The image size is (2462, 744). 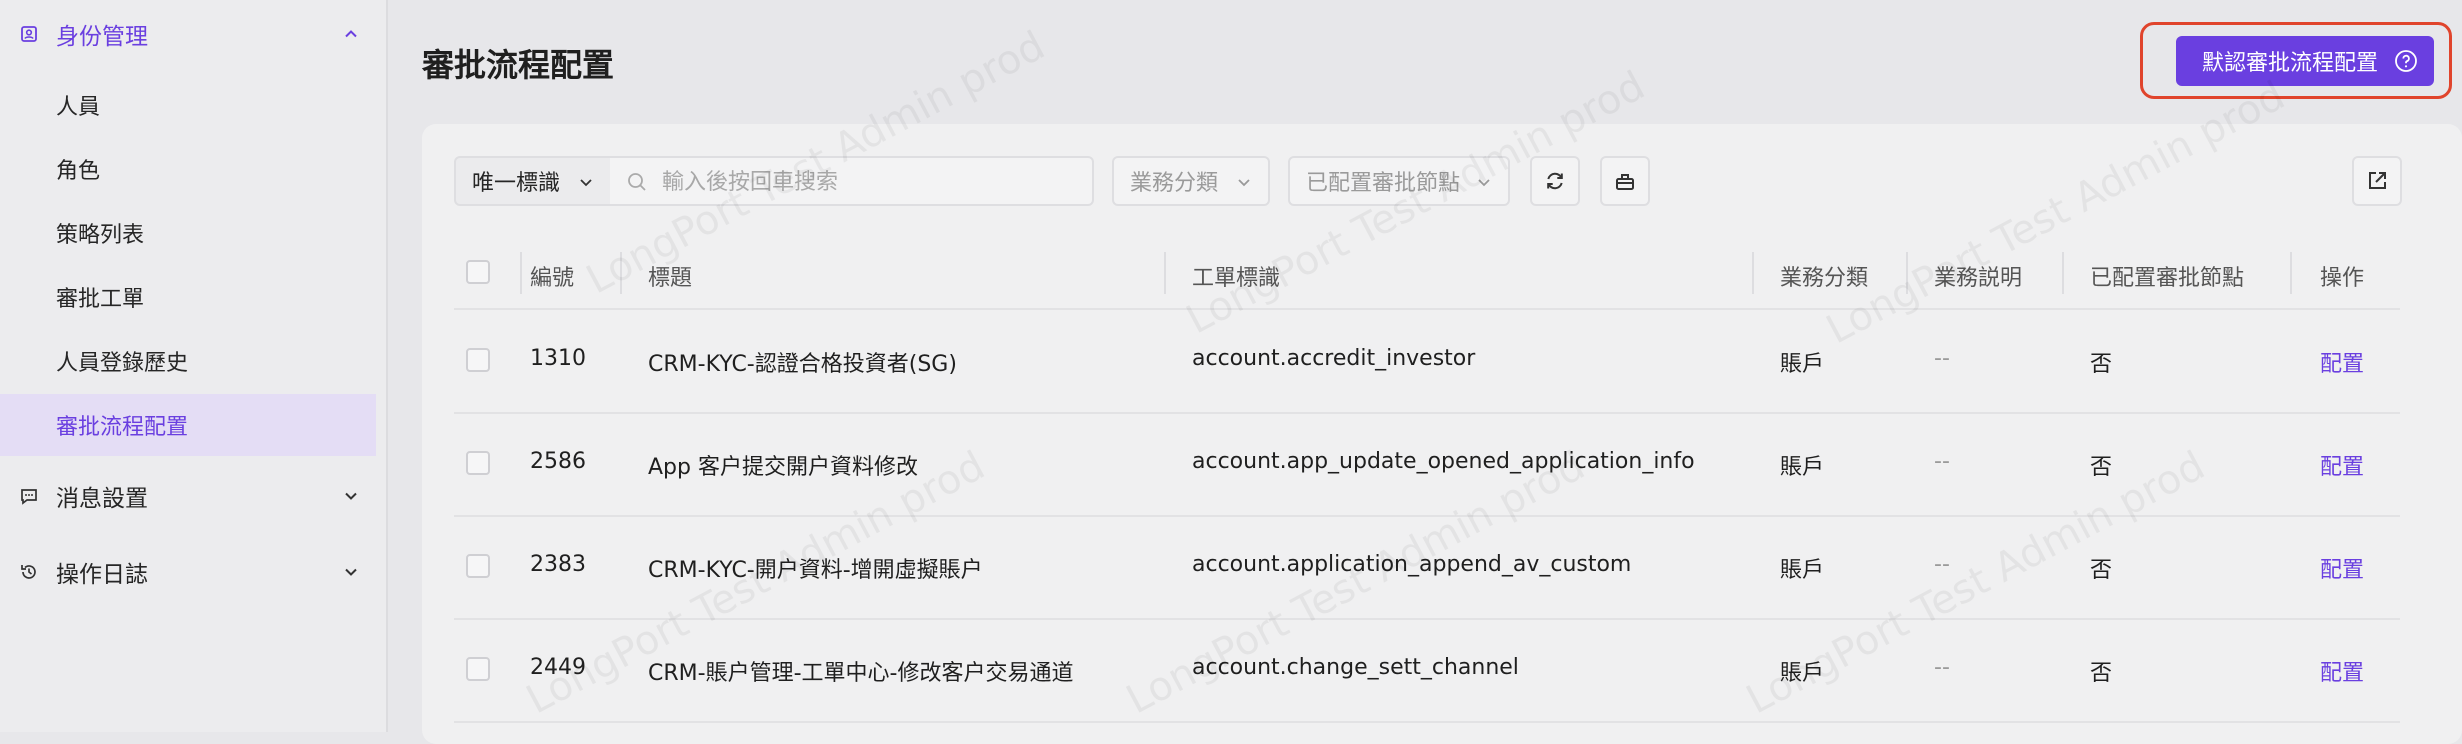 I want to click on select-placeholder: 已配置審批節點, so click(x=1383, y=183).